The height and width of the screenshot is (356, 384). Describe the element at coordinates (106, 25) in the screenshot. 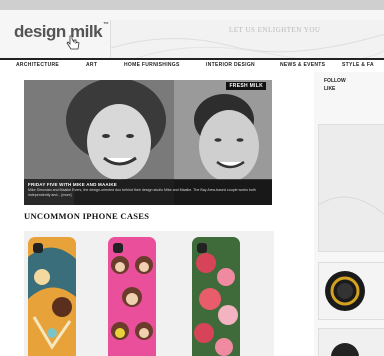

I see `logo-tm: ™` at that location.